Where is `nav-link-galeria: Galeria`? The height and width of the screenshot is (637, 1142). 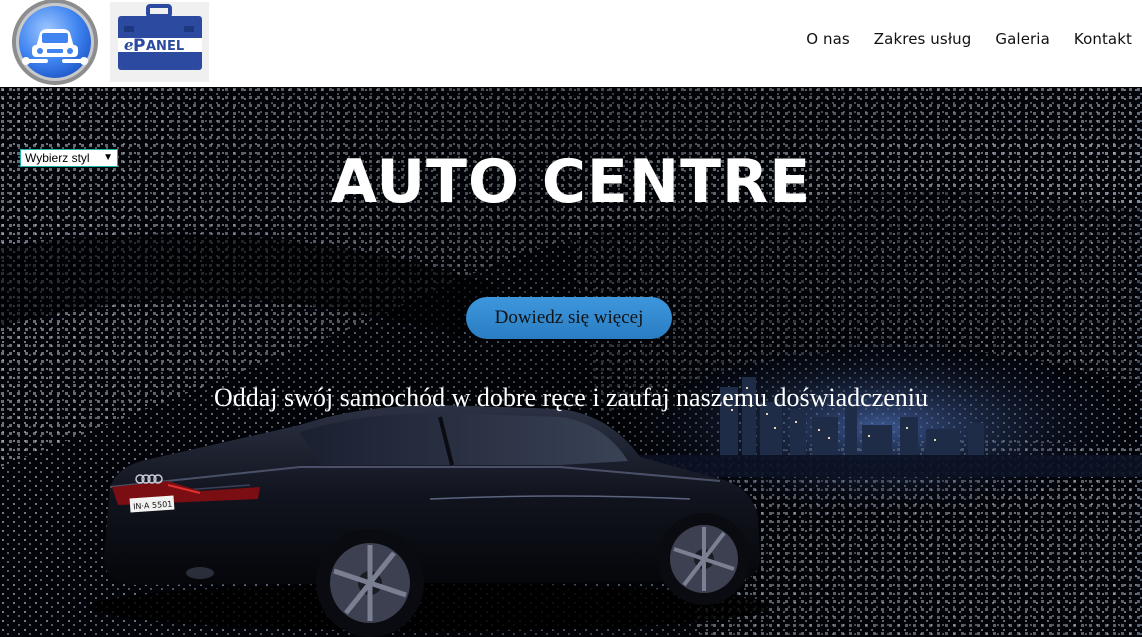
nav-link-galeria: Galeria is located at coordinates (1022, 41).